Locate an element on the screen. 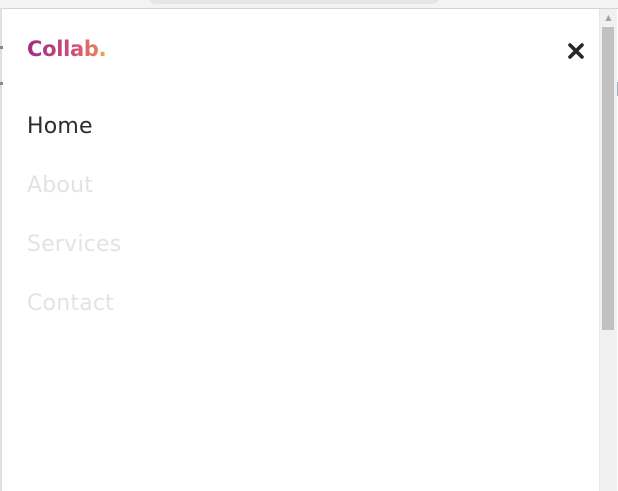  vertical-scrollbar: ▲ is located at coordinates (608, 250).